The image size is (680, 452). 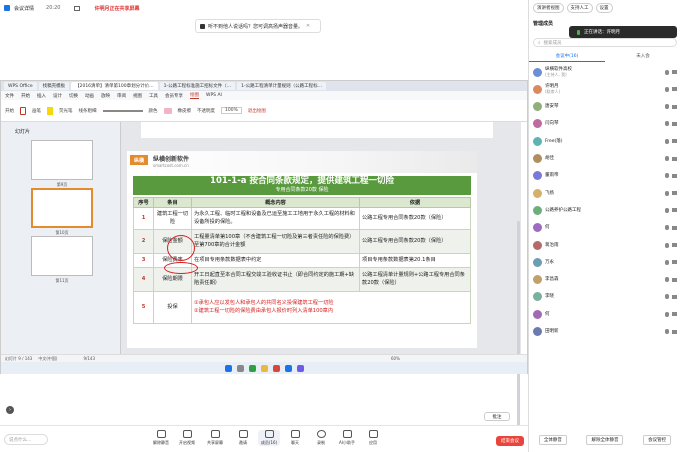 I want to click on tool-highlighter: 荧光笔, so click(x=66, y=111).